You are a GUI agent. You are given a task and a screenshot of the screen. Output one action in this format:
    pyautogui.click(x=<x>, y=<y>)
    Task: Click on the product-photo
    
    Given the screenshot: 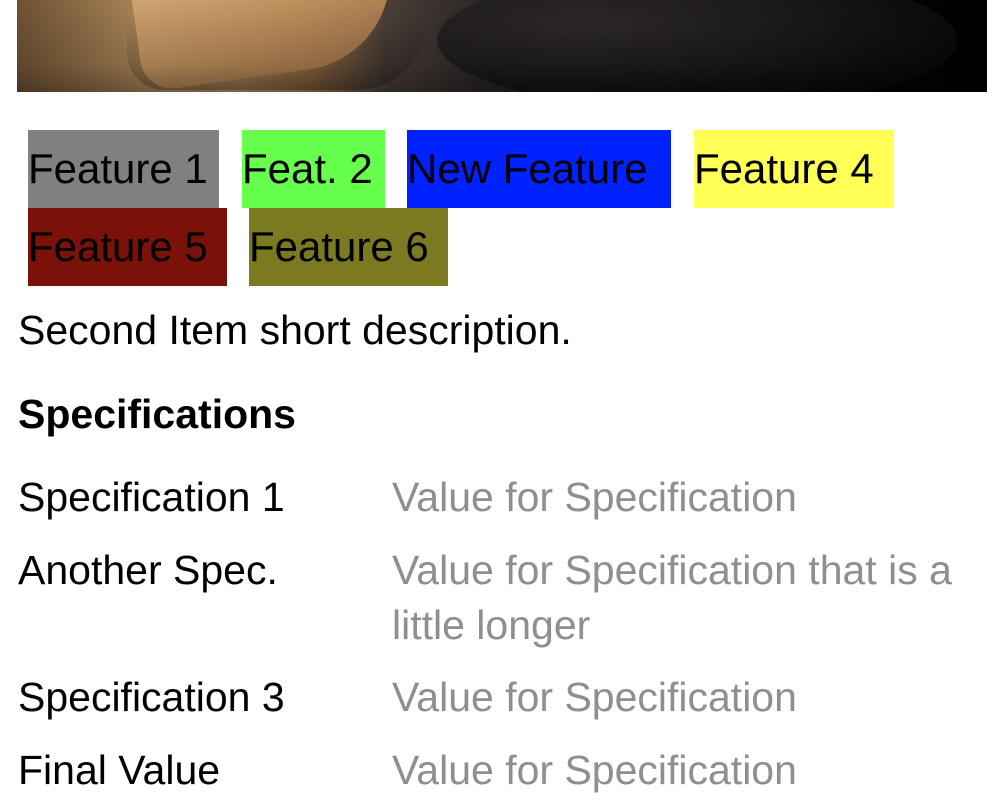 What is the action you would take?
    pyautogui.click(x=502, y=46)
    